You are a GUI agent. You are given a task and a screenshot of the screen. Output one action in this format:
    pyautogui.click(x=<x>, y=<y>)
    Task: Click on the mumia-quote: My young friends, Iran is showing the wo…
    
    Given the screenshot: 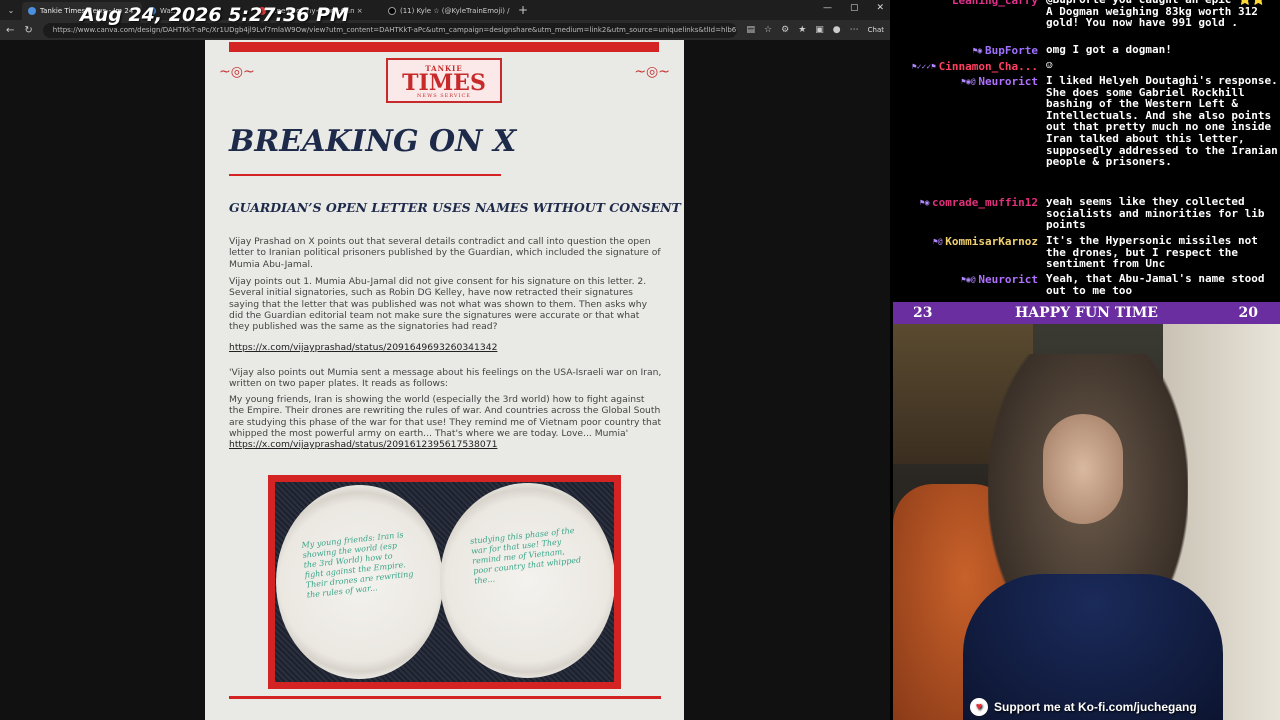 What is the action you would take?
    pyautogui.click(x=445, y=416)
    